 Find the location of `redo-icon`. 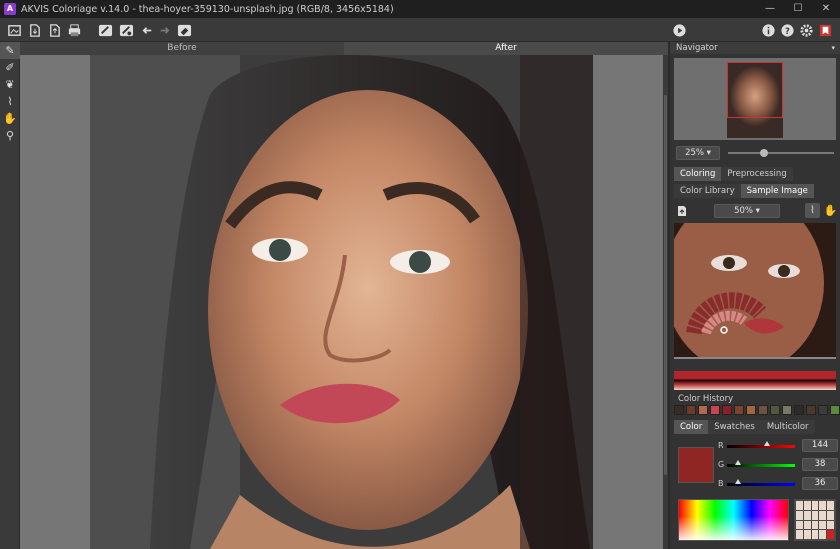

redo-icon is located at coordinates (164, 30).